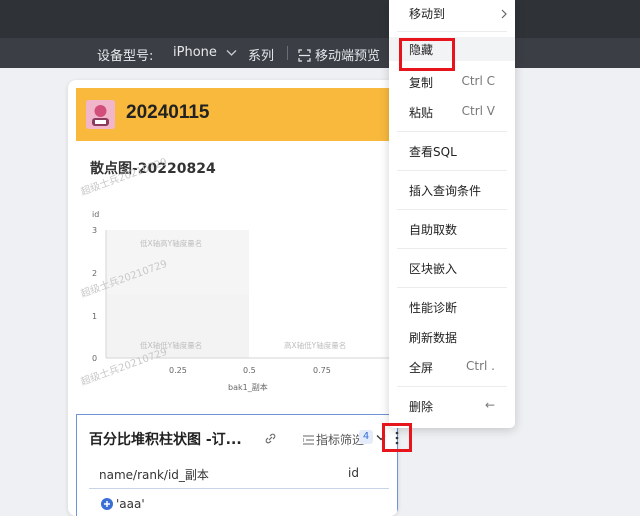  I want to click on menu-item-perf-diagnosis: 性能诊断, so click(452, 307).